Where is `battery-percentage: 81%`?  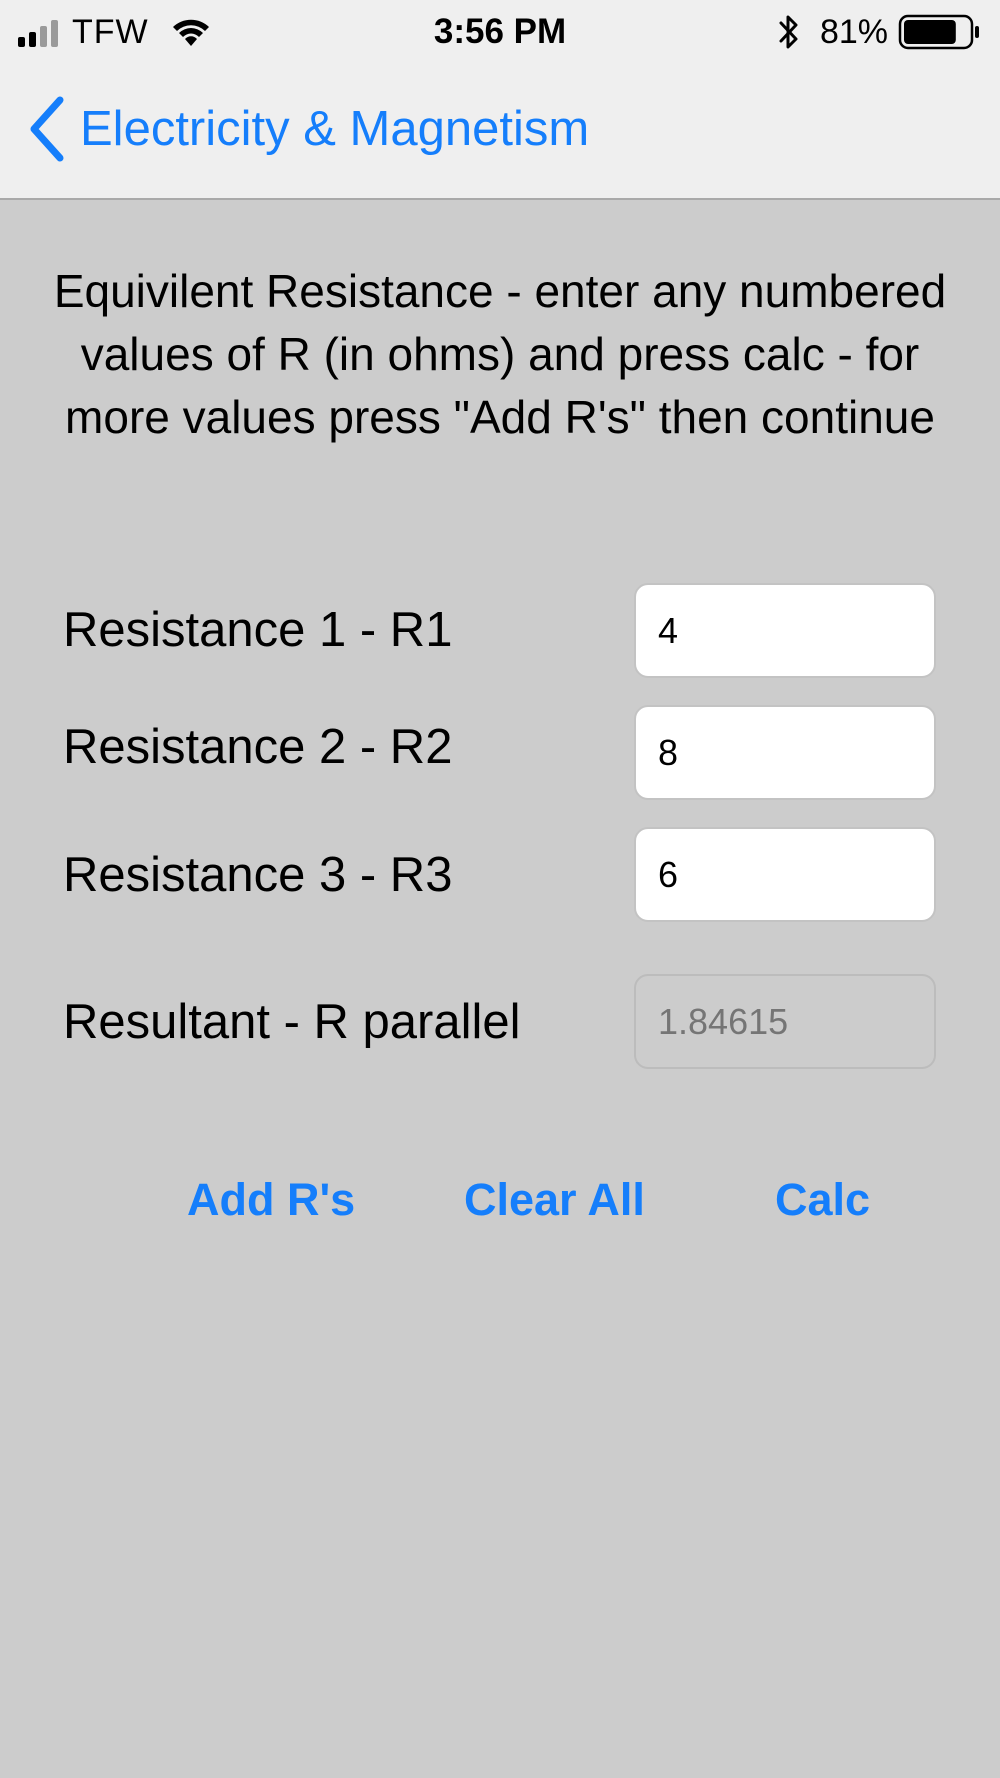
battery-percentage: 81% is located at coordinates (853, 32).